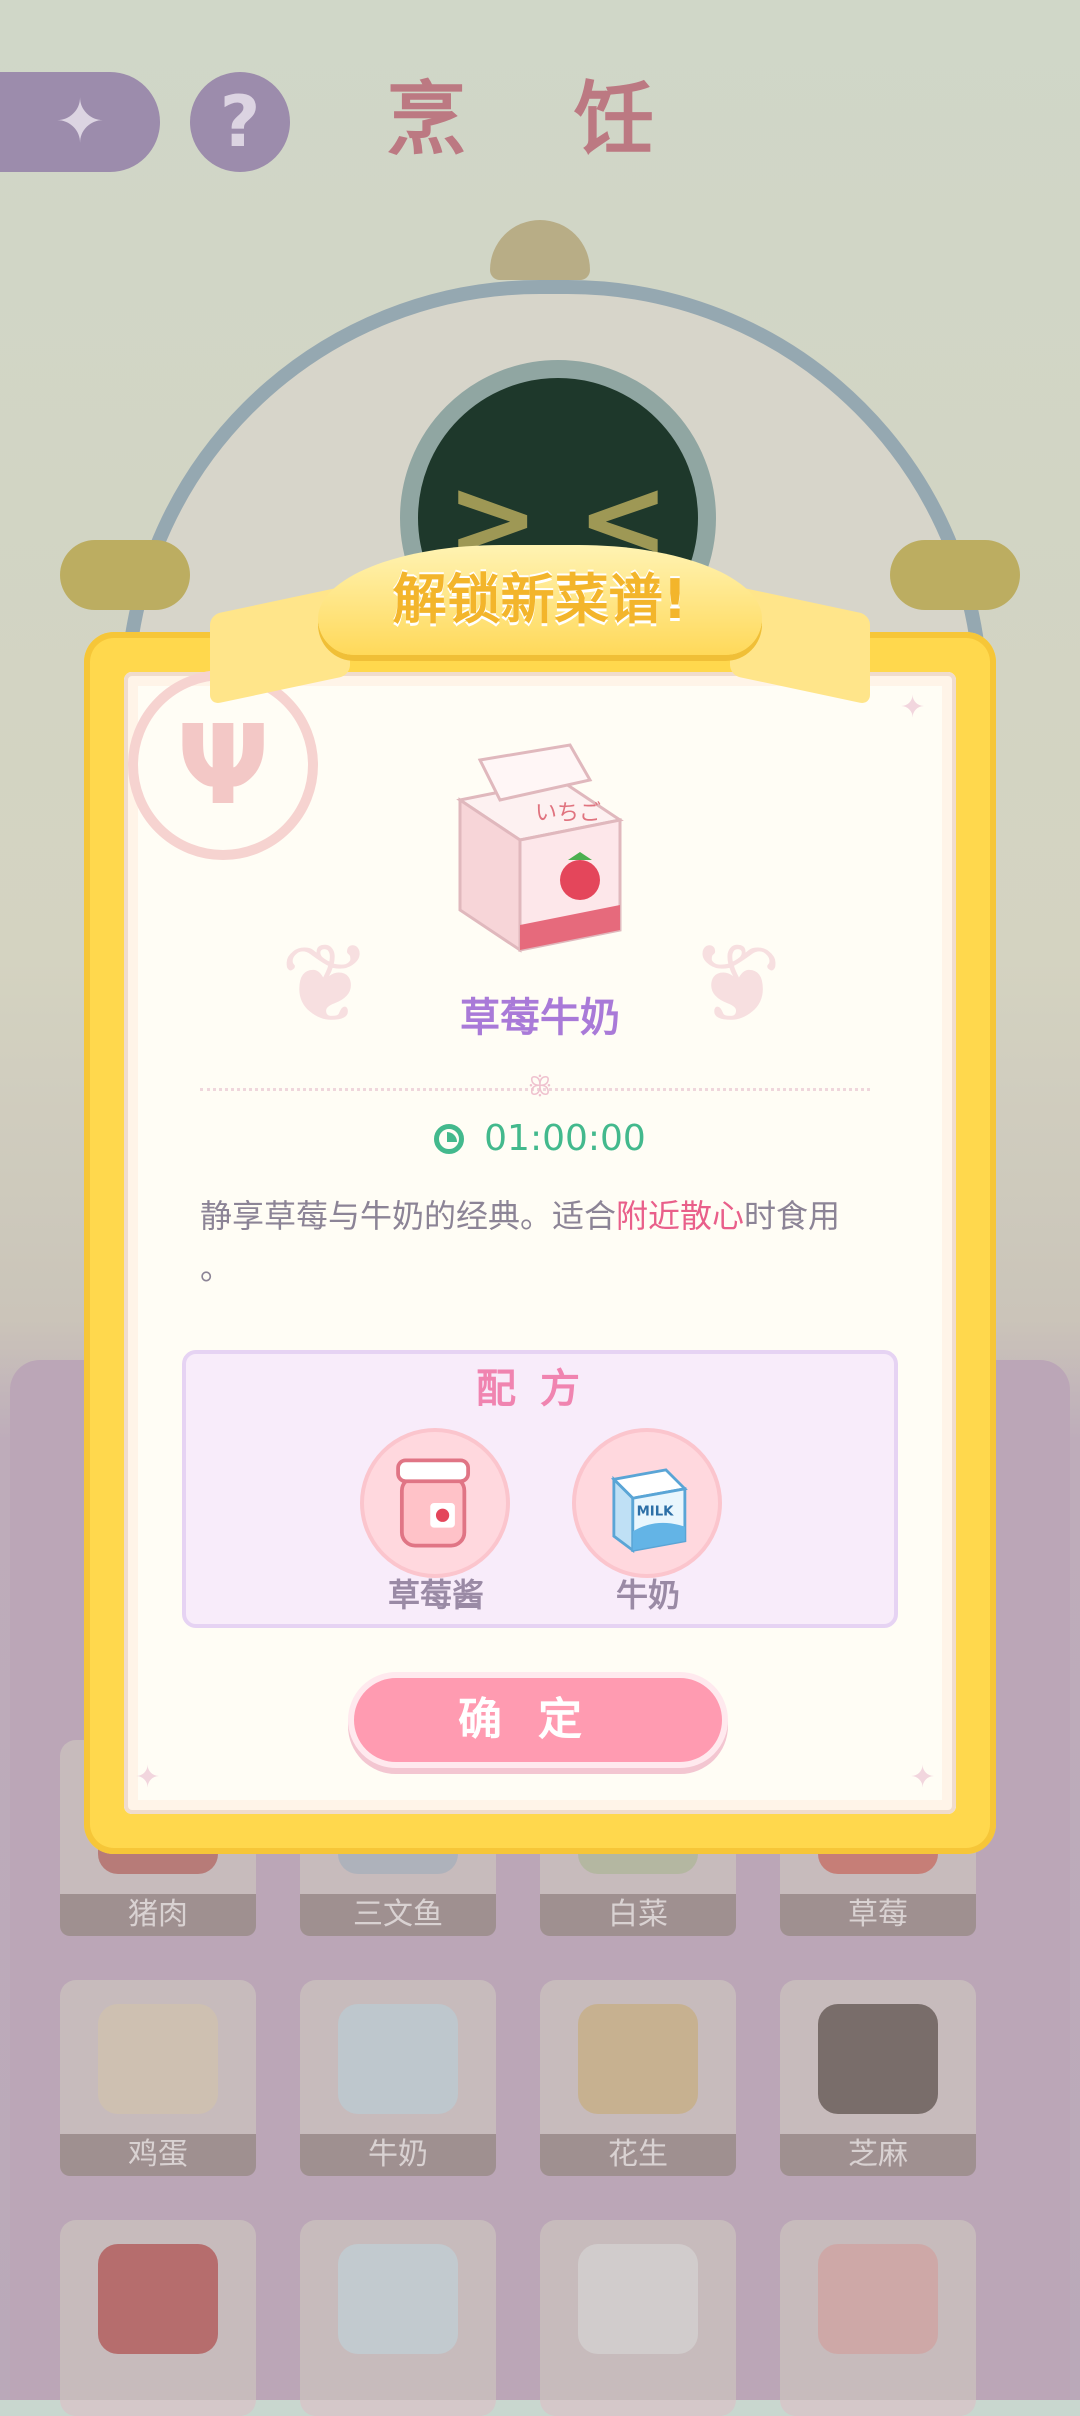 This screenshot has height=2416, width=1080. Describe the element at coordinates (680, 1216) in the screenshot. I see `description-highlight: 附近散心` at that location.